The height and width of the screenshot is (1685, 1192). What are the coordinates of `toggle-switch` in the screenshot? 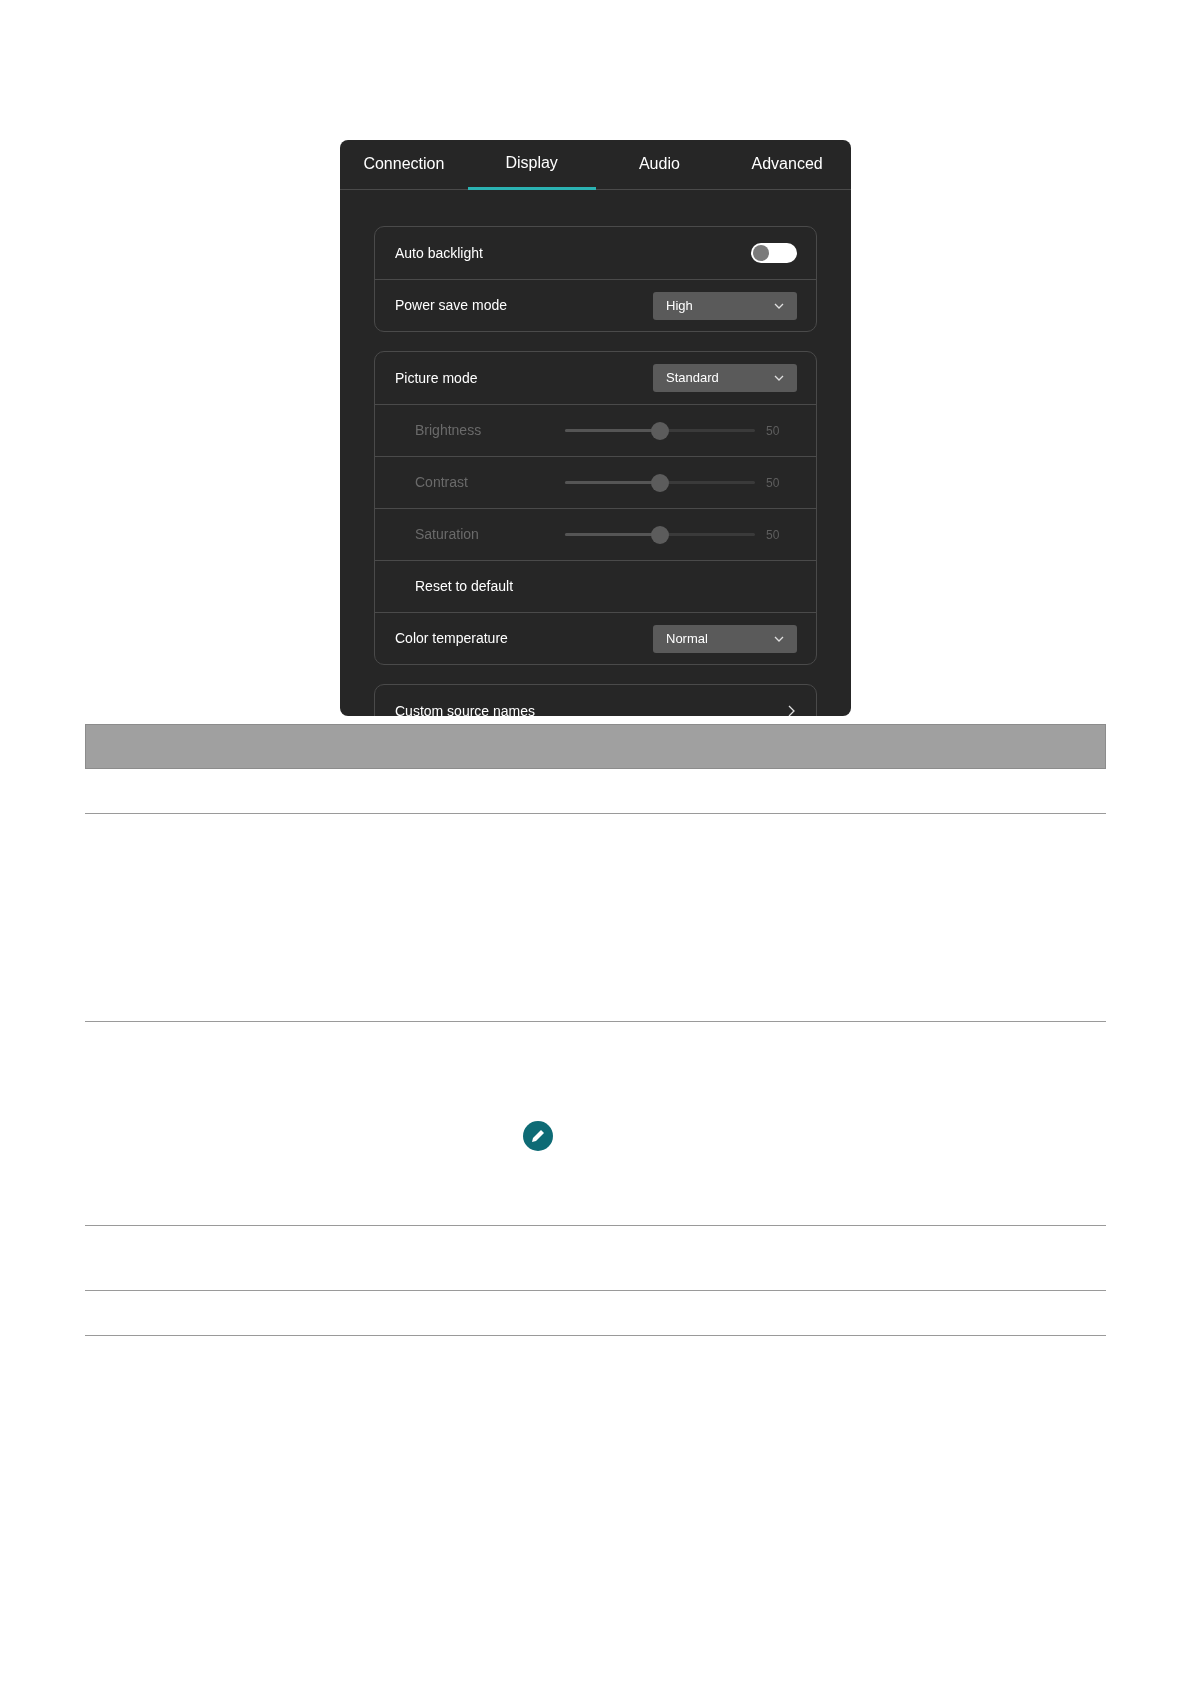 It's located at (774, 253).